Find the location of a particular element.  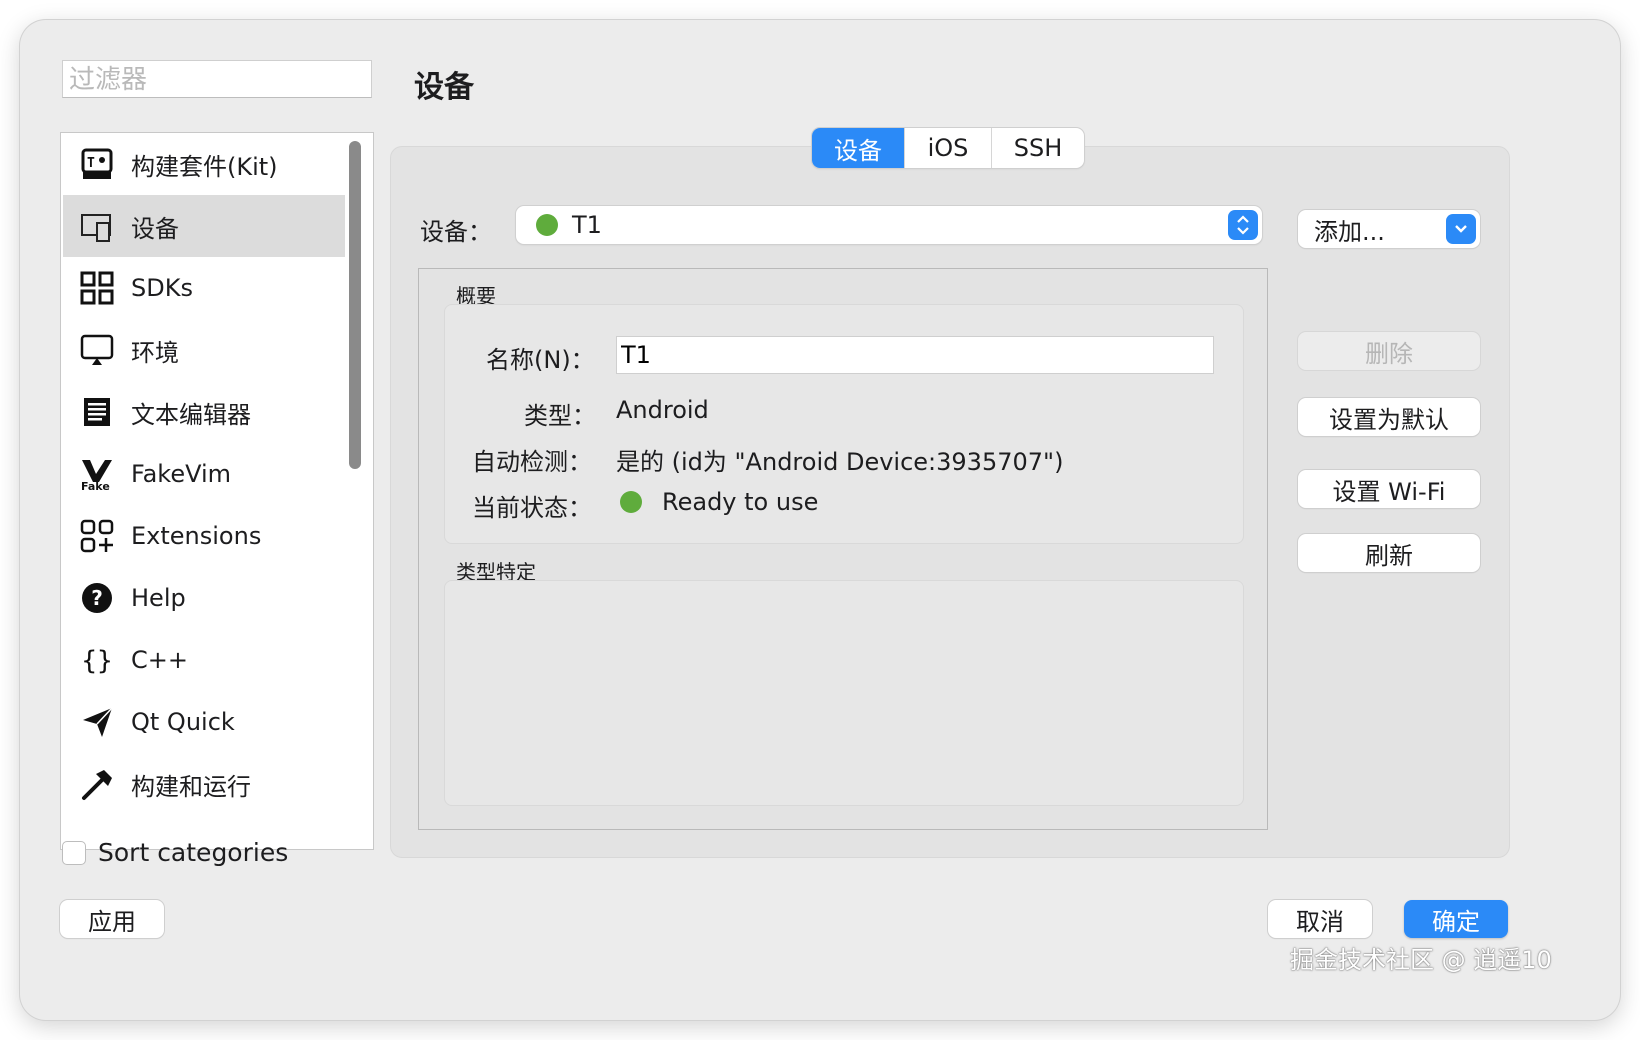

sidebar-item-extensions: Extensions is located at coordinates (204, 536).